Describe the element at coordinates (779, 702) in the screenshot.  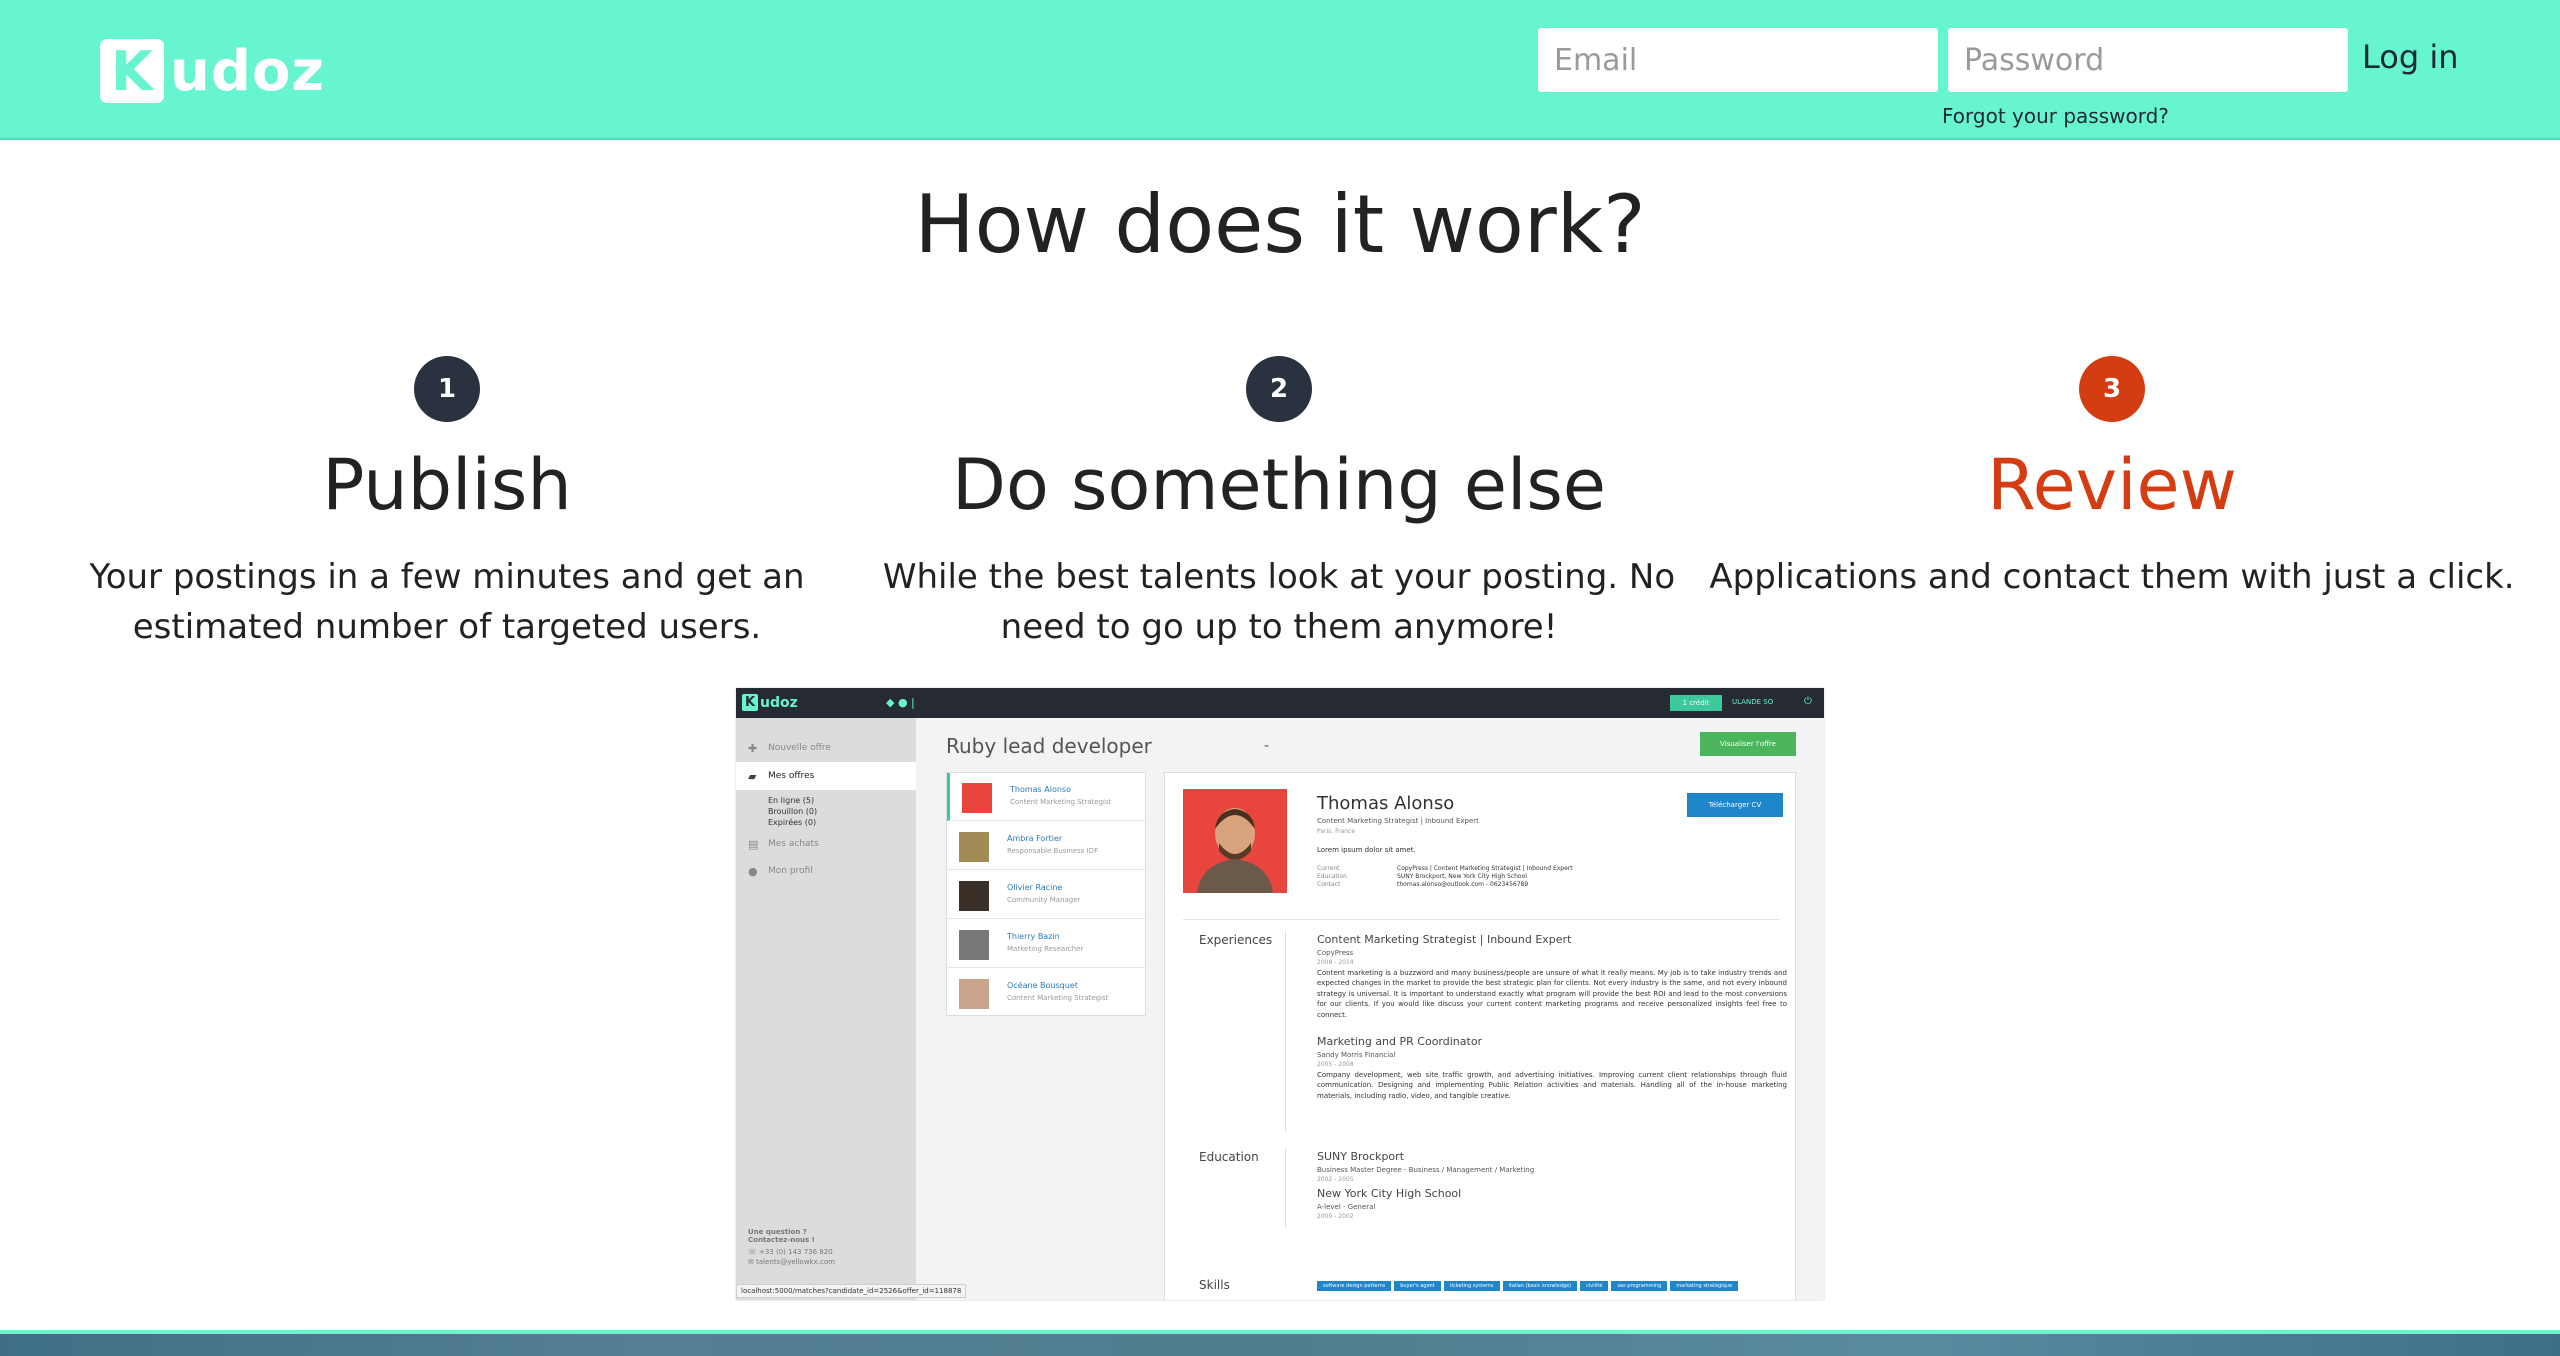
I see `app-logo-wordmark: udoz` at that location.